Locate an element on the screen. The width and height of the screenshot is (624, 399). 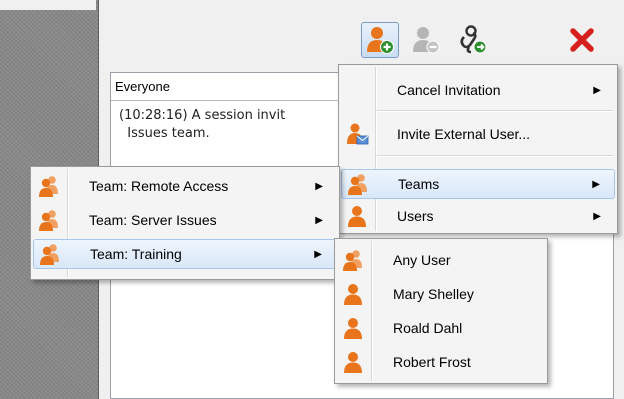
menu-item-team-remote-access: Team: Remote Access ▶ is located at coordinates (185, 186).